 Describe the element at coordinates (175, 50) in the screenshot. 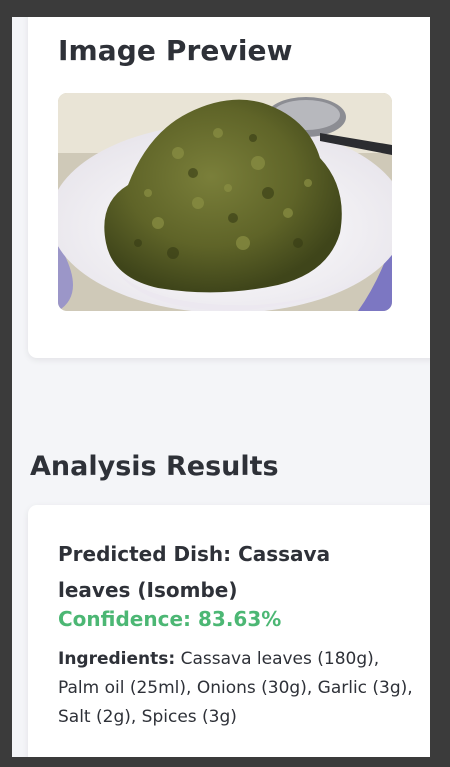

I see `image-preview-title: Image Preview` at that location.